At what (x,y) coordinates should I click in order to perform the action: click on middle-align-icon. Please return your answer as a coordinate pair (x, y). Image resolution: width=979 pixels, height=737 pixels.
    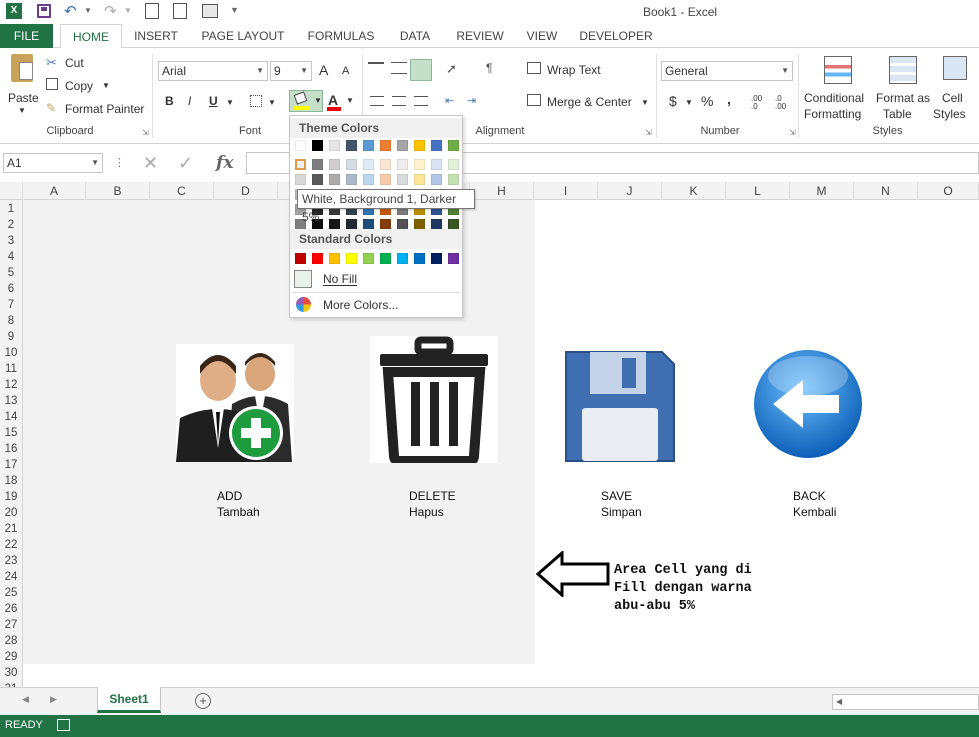
    Looking at the image, I should click on (399, 68).